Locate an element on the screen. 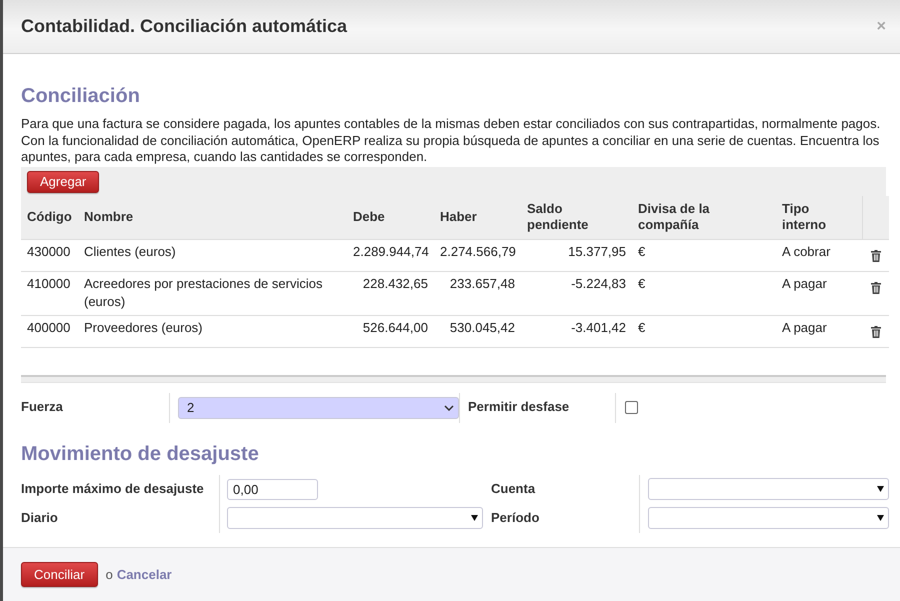  chevron-down-icon is located at coordinates (449, 407).